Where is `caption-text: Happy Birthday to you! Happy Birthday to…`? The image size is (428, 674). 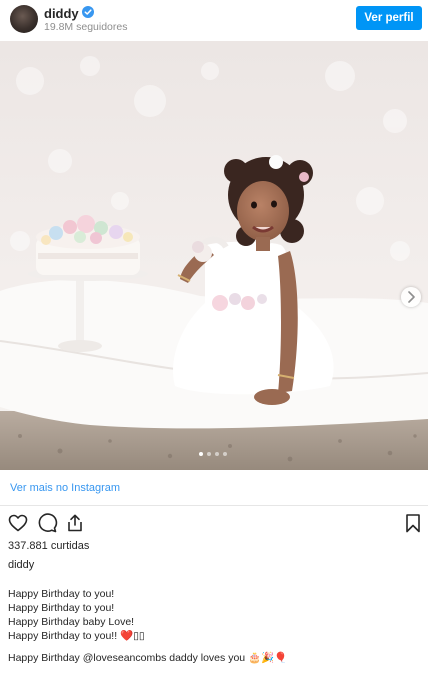
caption-text: Happy Birthday to you! Happy Birthday to… is located at coordinates (147, 626).